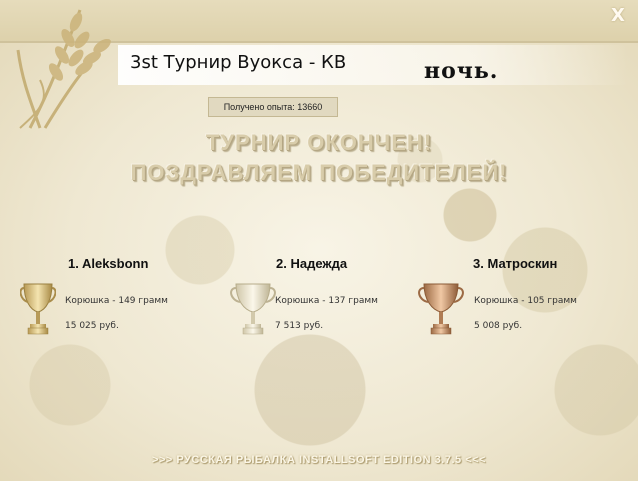 The height and width of the screenshot is (481, 638). I want to click on tournament-title: 3st Турнир Вуокса - КВ, so click(238, 62).